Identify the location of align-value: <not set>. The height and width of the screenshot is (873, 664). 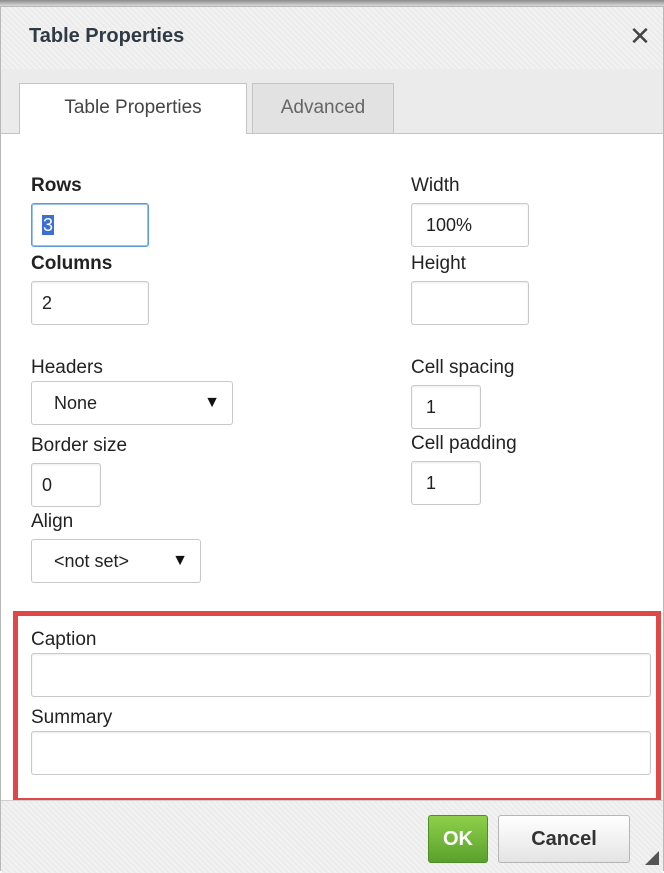
(92, 561).